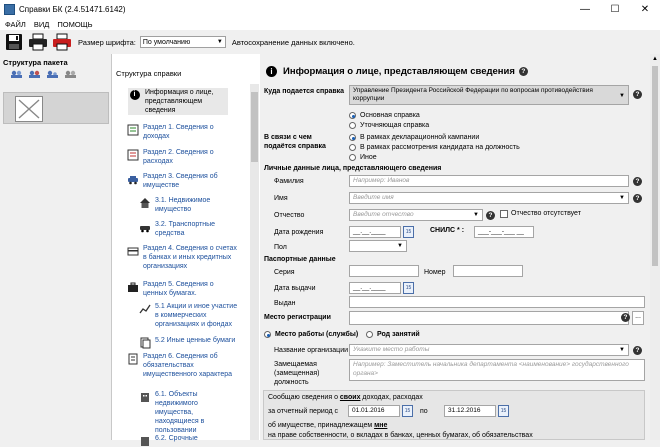  What do you see at coordinates (622, 350) in the screenshot?
I see `chevron-down-icon: ▼` at bounding box center [622, 350].